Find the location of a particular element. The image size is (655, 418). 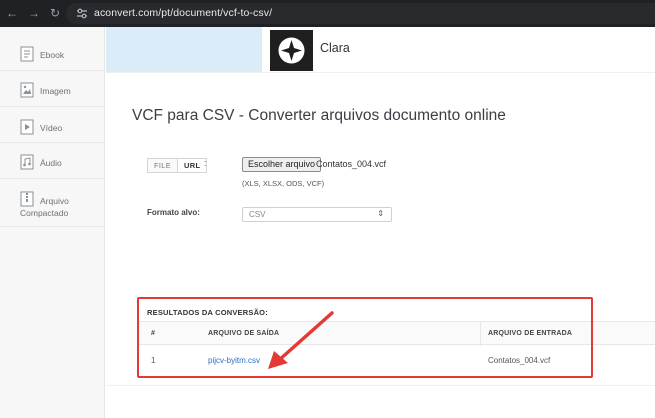

tab-file: FILE is located at coordinates (162, 165).